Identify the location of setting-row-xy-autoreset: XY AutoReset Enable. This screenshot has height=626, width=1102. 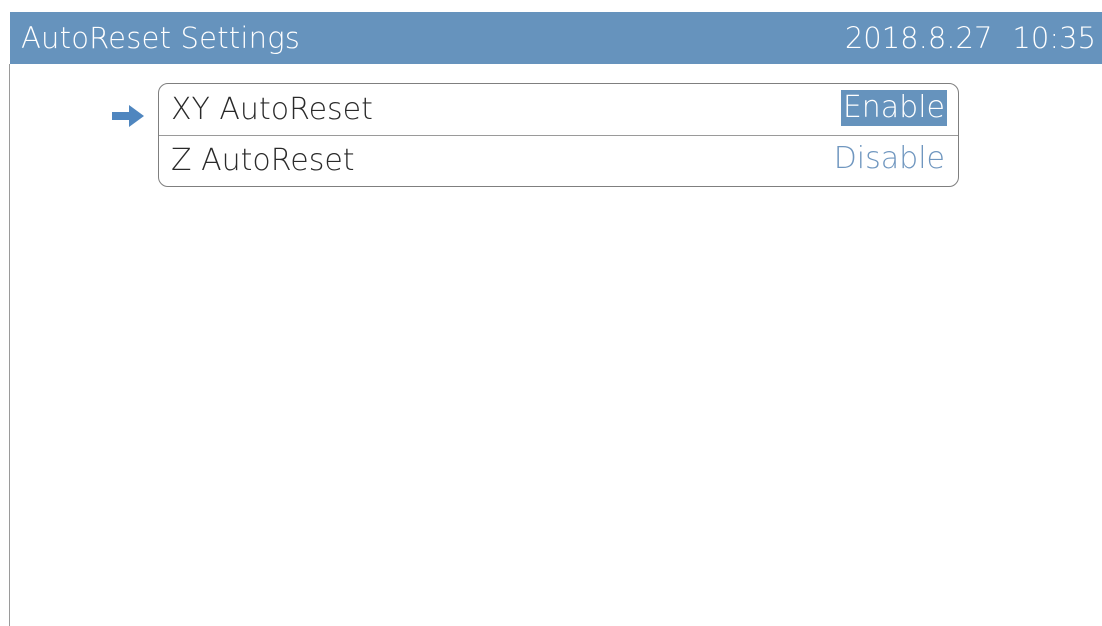
(558, 110).